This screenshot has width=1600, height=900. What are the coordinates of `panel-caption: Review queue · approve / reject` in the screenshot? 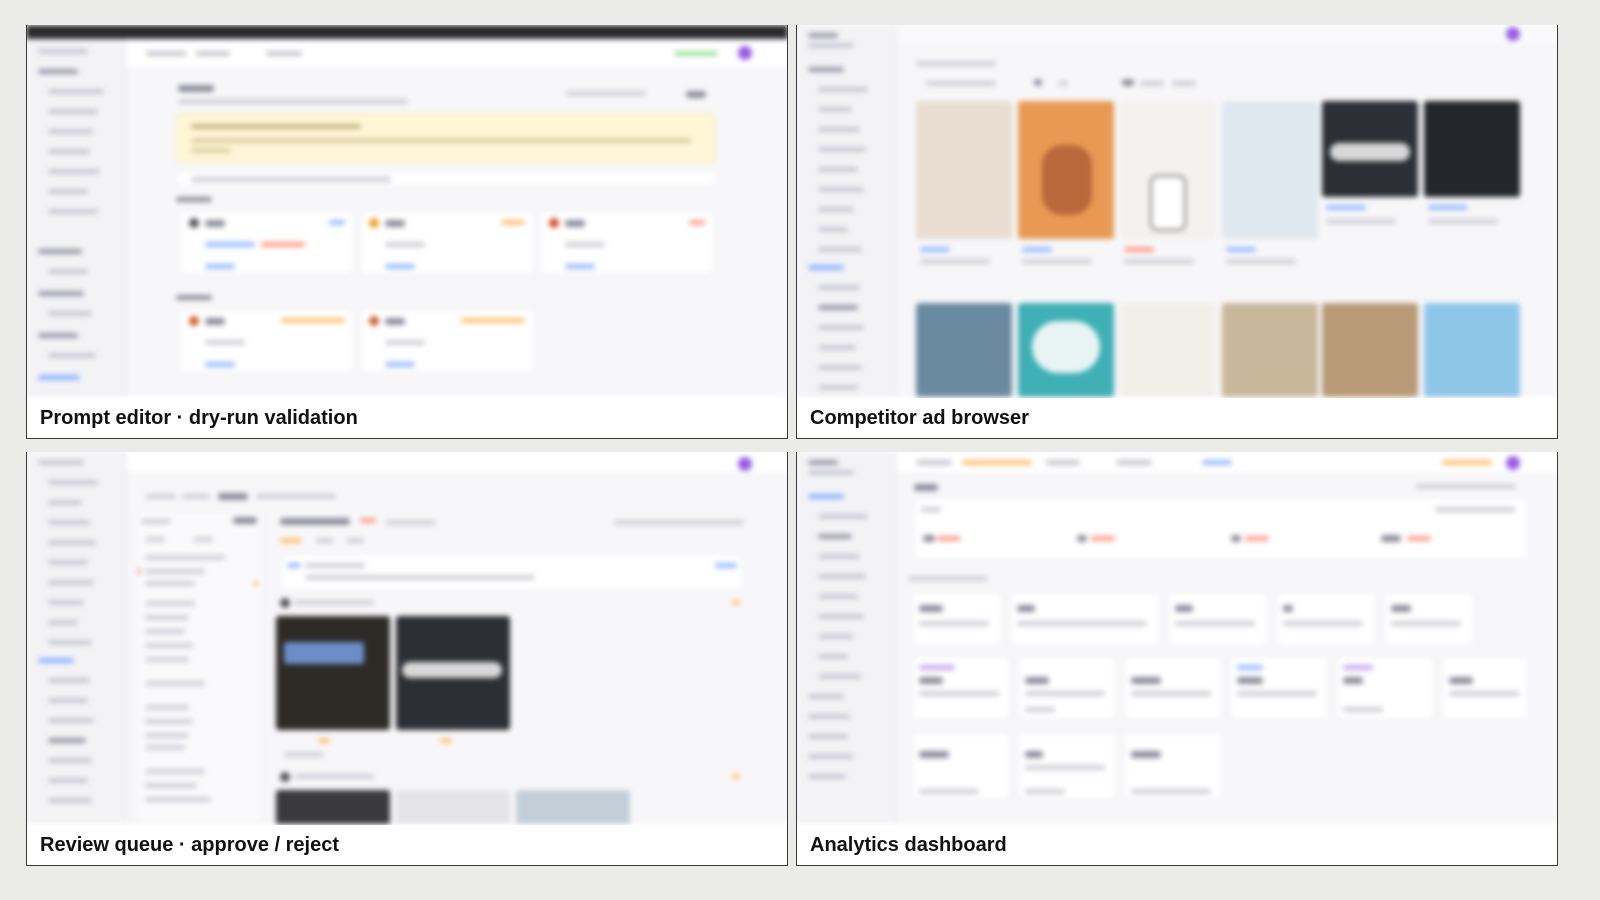 It's located at (407, 845).